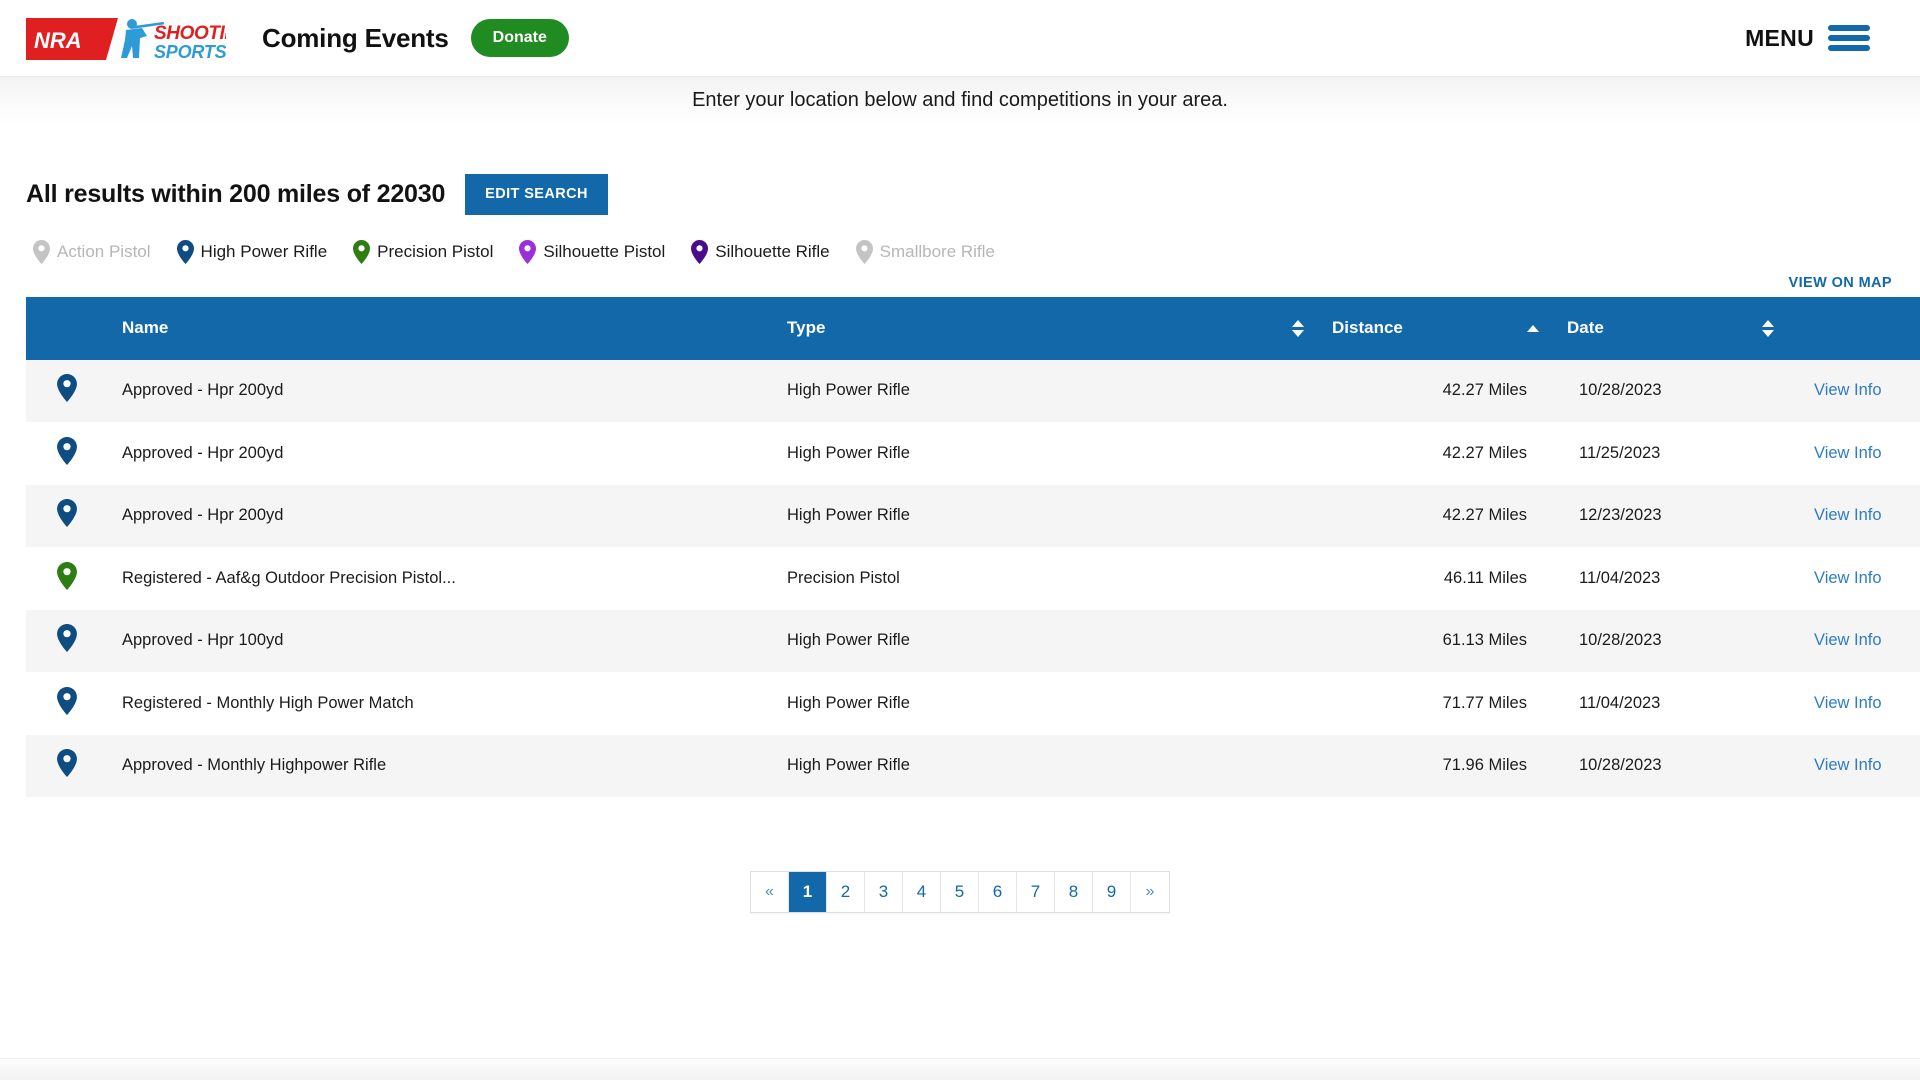 This screenshot has height=1080, width=1920. I want to click on legend-item-silhouette-rifle: Silhouette Rifle, so click(760, 251).